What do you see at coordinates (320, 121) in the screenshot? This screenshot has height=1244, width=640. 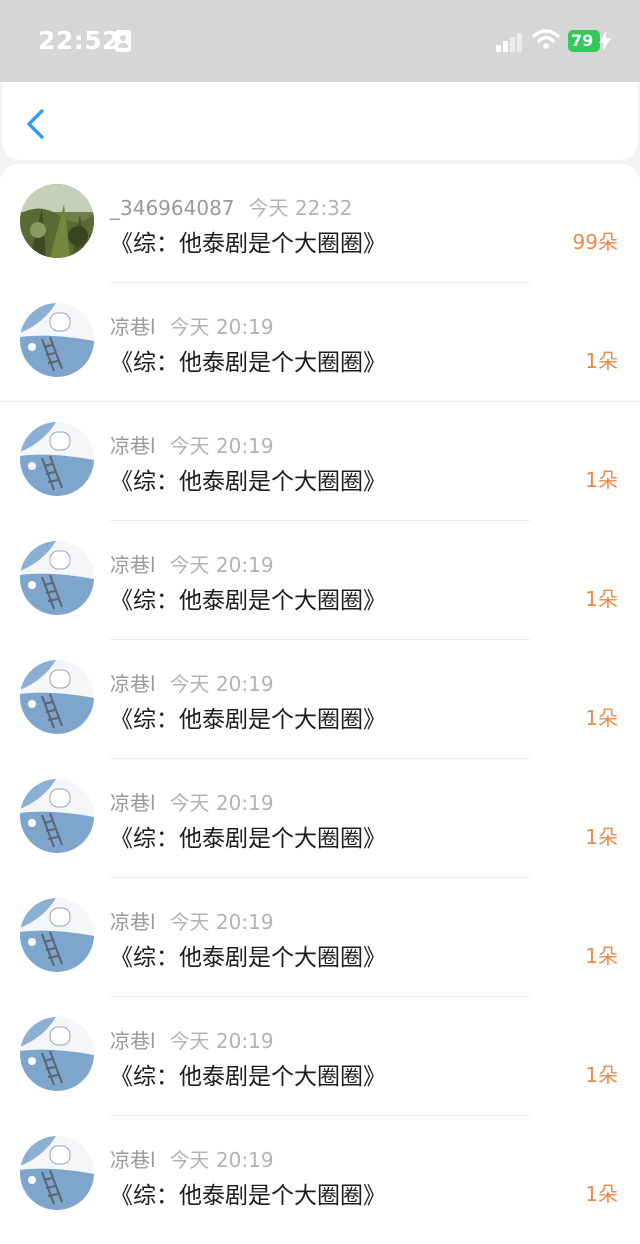 I see `nav-bar` at bounding box center [320, 121].